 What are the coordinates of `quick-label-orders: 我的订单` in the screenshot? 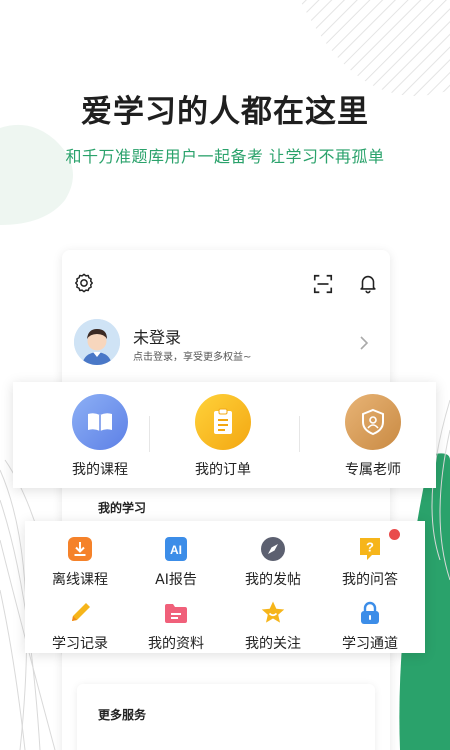 It's located at (223, 470).